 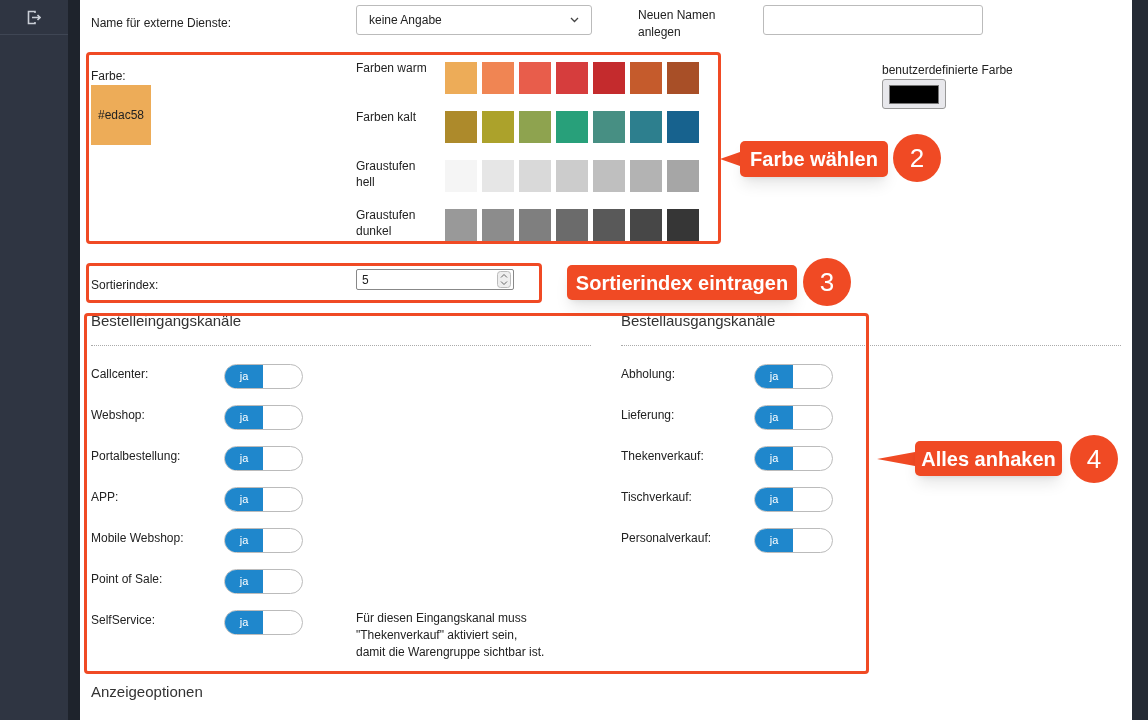 What do you see at coordinates (814, 159) in the screenshot?
I see `callout-label: Farbe wählen` at bounding box center [814, 159].